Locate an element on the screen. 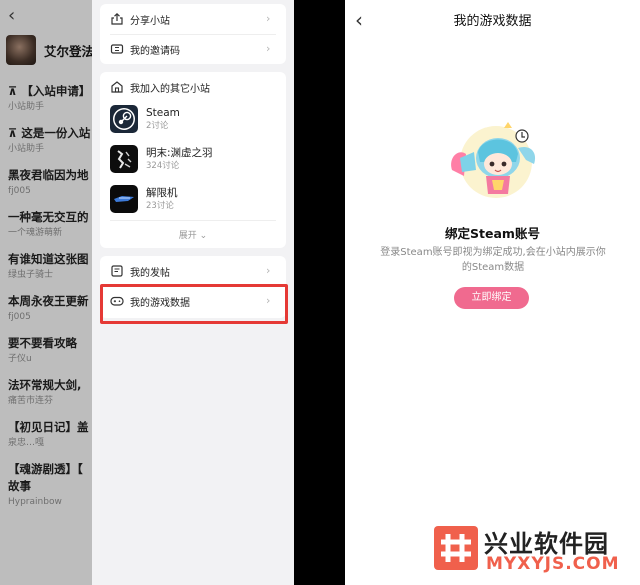  community-name: 解限机 is located at coordinates (162, 193).